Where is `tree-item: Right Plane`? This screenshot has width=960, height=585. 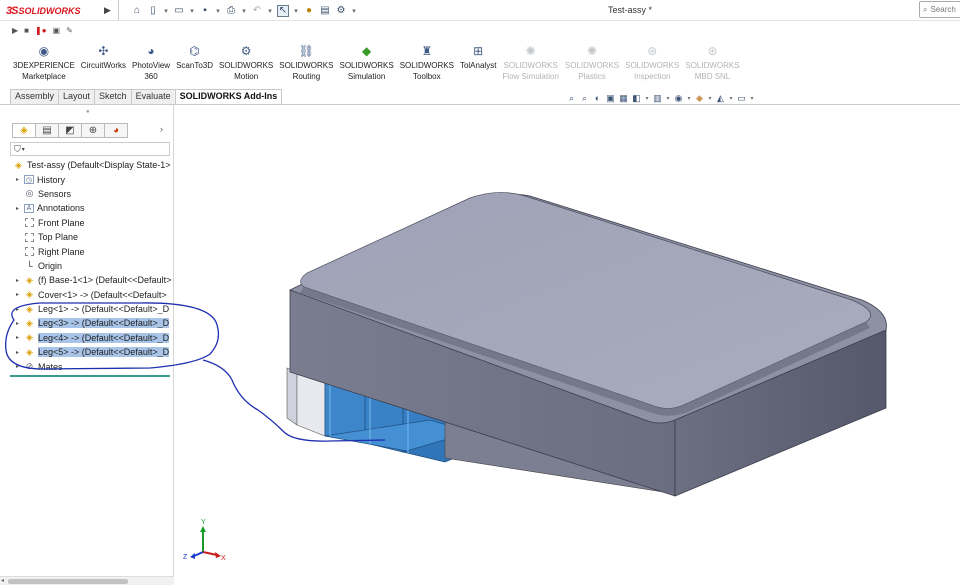 tree-item: Right Plane is located at coordinates (94, 251).